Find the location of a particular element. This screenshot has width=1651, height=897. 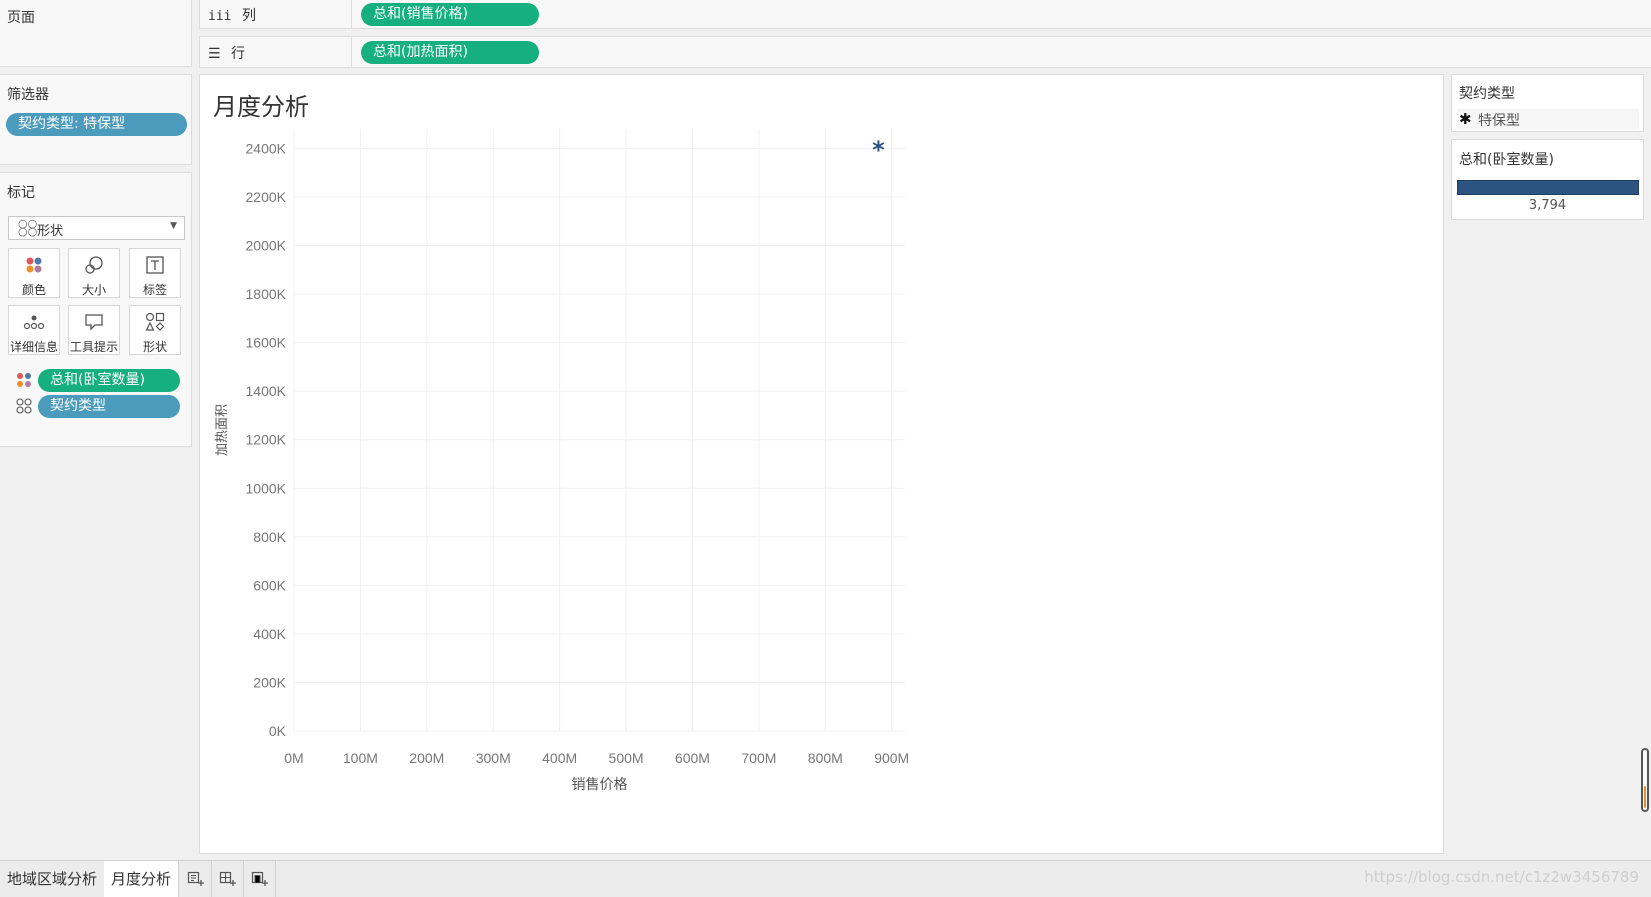

shape-icon: ○○ ○○ is located at coordinates (28, 227).